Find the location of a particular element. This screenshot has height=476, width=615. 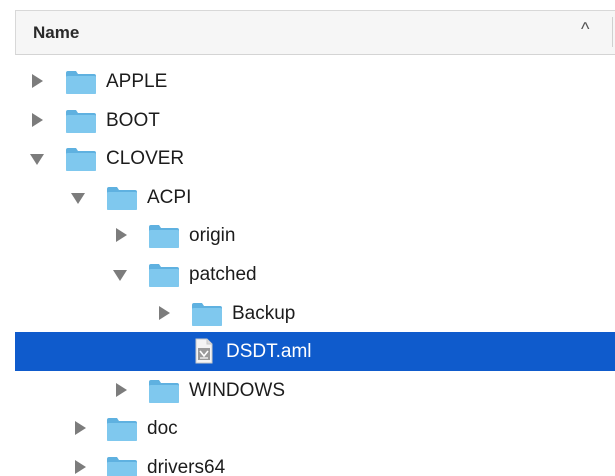

column-divider is located at coordinates (612, 32).